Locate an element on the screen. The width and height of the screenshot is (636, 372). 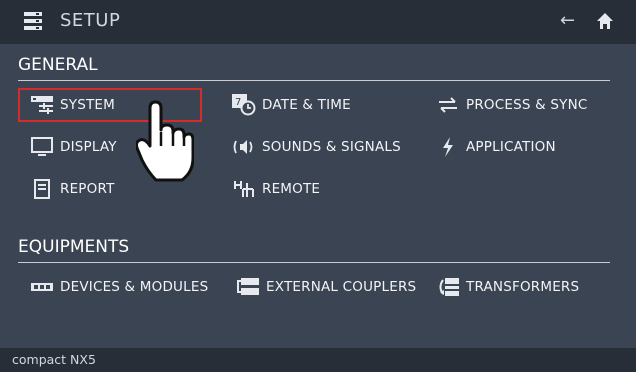
coupler-icon is located at coordinates (248, 287).